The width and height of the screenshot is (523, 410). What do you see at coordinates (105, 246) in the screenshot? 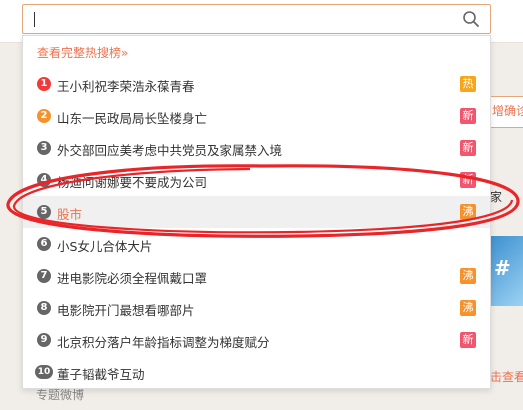
I see `hot-search-text: 小S女儿合体大片` at bounding box center [105, 246].